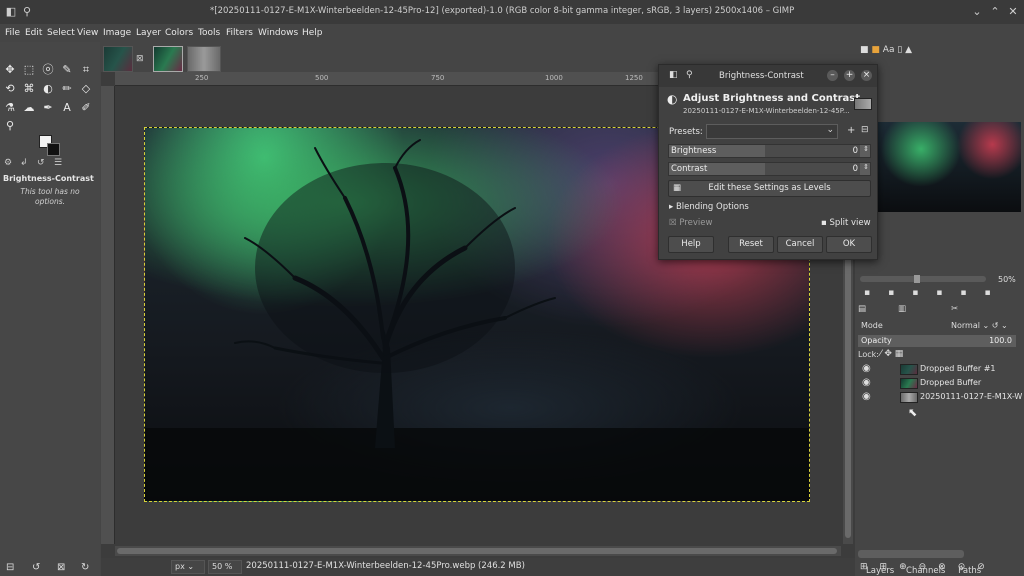 This screenshot has width=1024, height=576. Describe the element at coordinates (67, 70) in the screenshot. I see `fuzzy-select-icon: ✎` at that location.